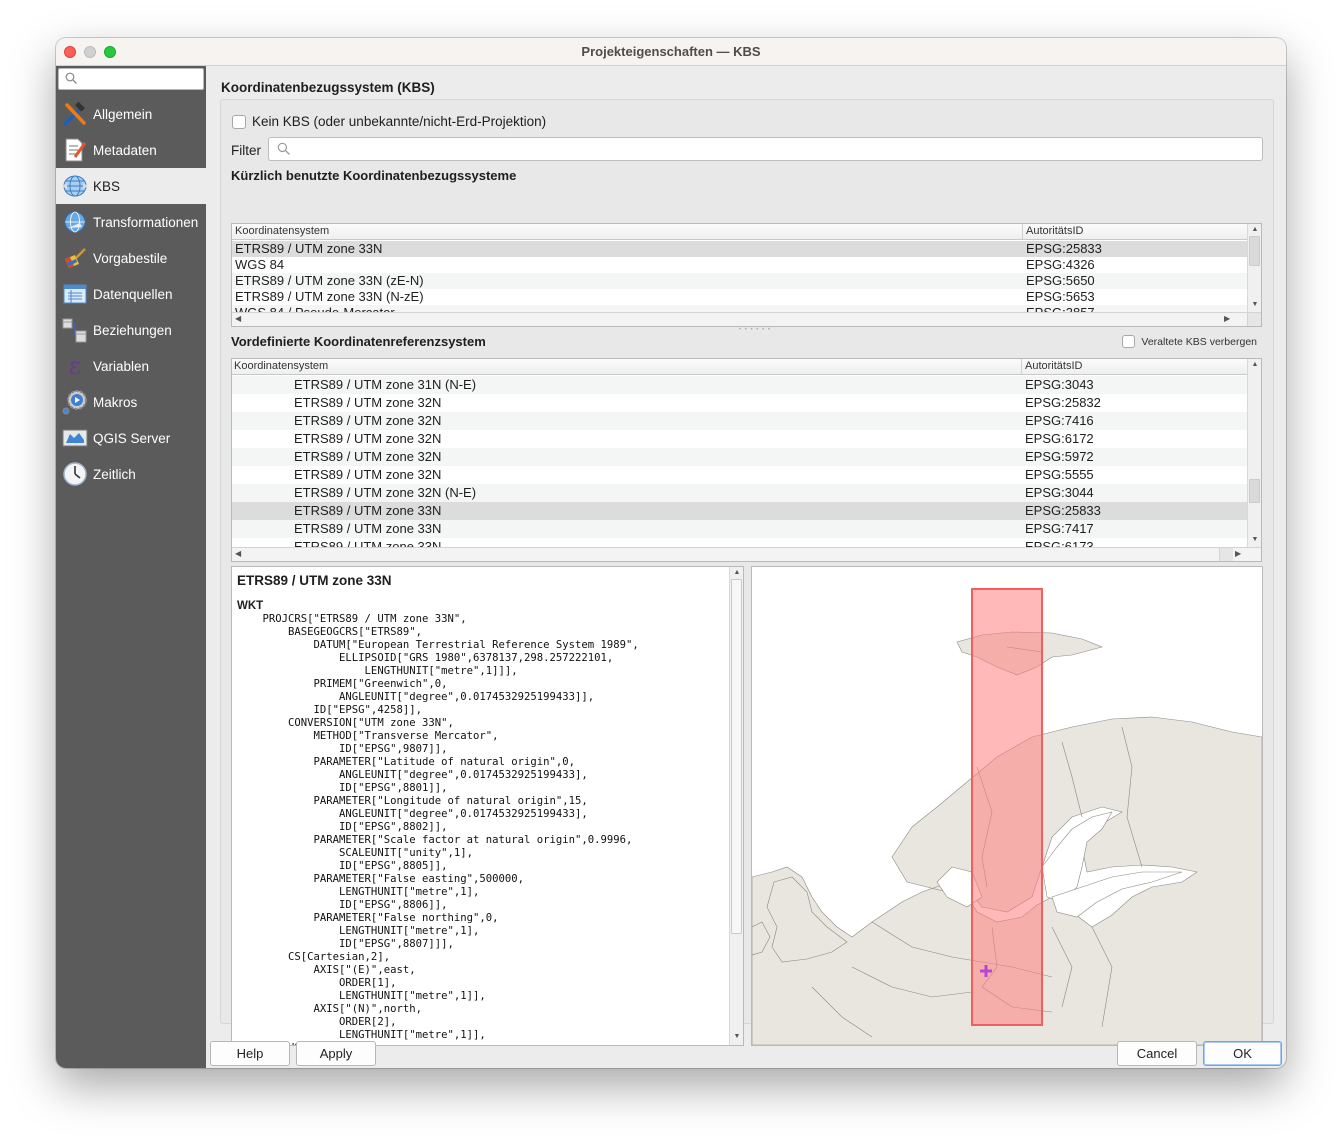 The height and width of the screenshot is (1142, 1342). I want to click on sidebar-item-label: Vorgabestile, so click(130, 258).